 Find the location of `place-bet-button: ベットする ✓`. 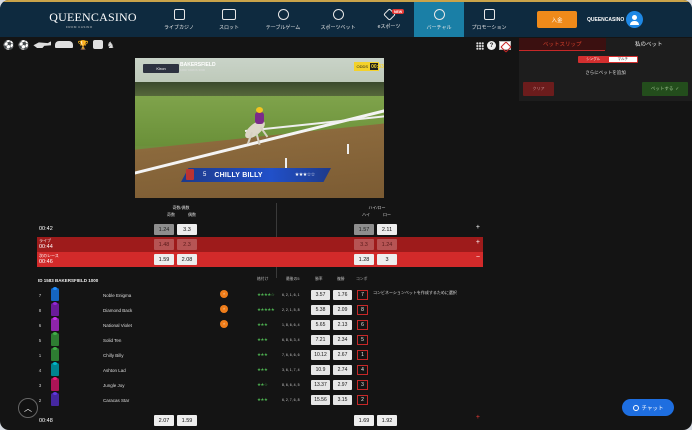

place-bet-button: ベットする ✓ is located at coordinates (665, 89).